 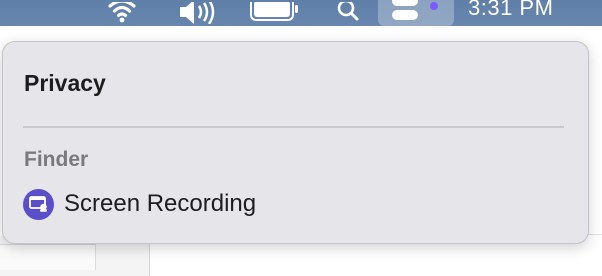 What do you see at coordinates (65, 83) in the screenshot?
I see `popover-title: Privacy` at bounding box center [65, 83].